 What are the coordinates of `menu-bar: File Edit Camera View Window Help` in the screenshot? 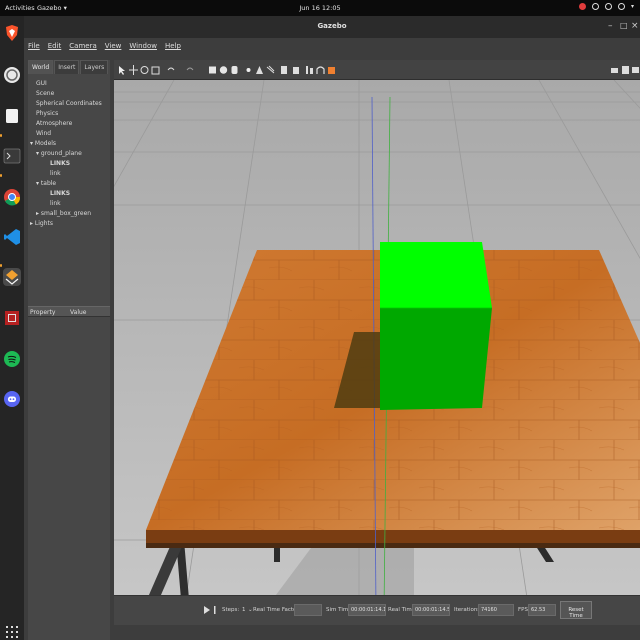 It's located at (332, 46).